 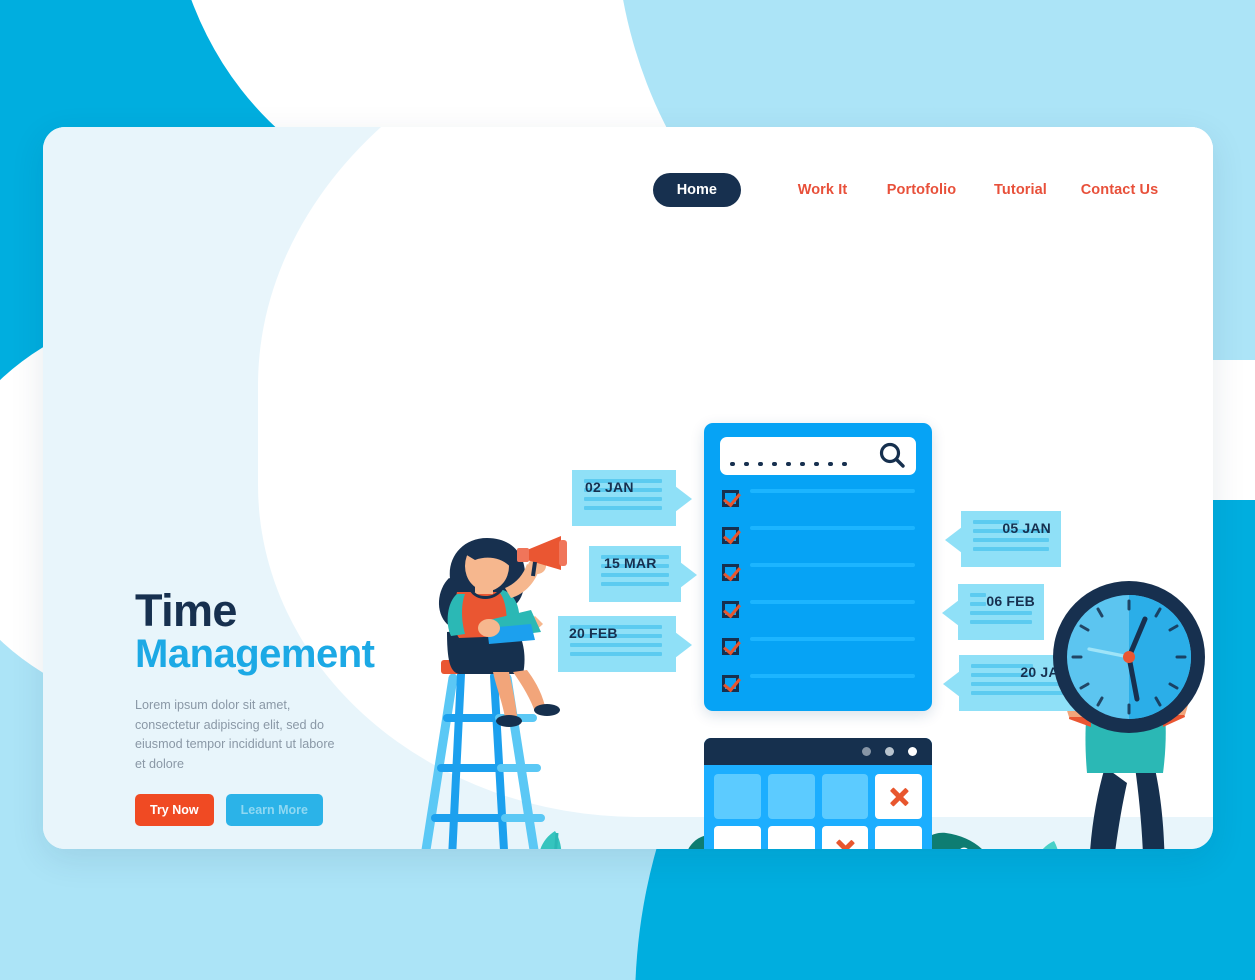 I want to click on nav-item-portofolio-wrap: Portofolio, so click(x=921, y=190).